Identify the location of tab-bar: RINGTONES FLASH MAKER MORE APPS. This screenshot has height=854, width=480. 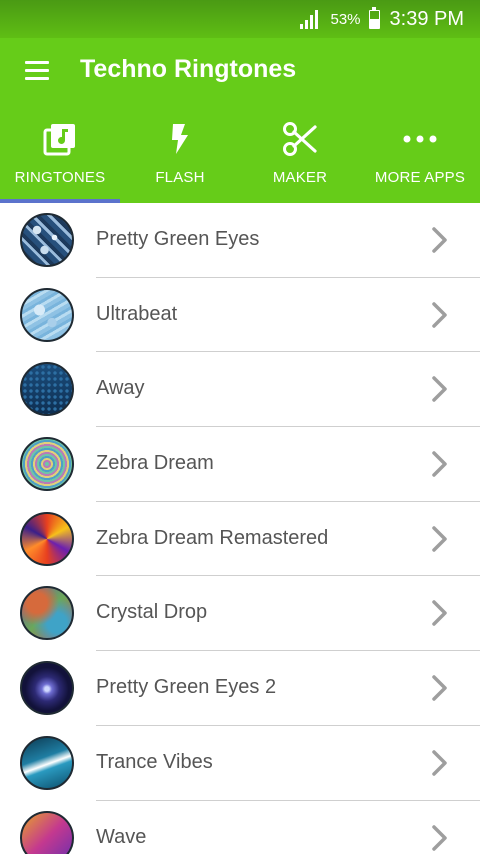
(240, 152).